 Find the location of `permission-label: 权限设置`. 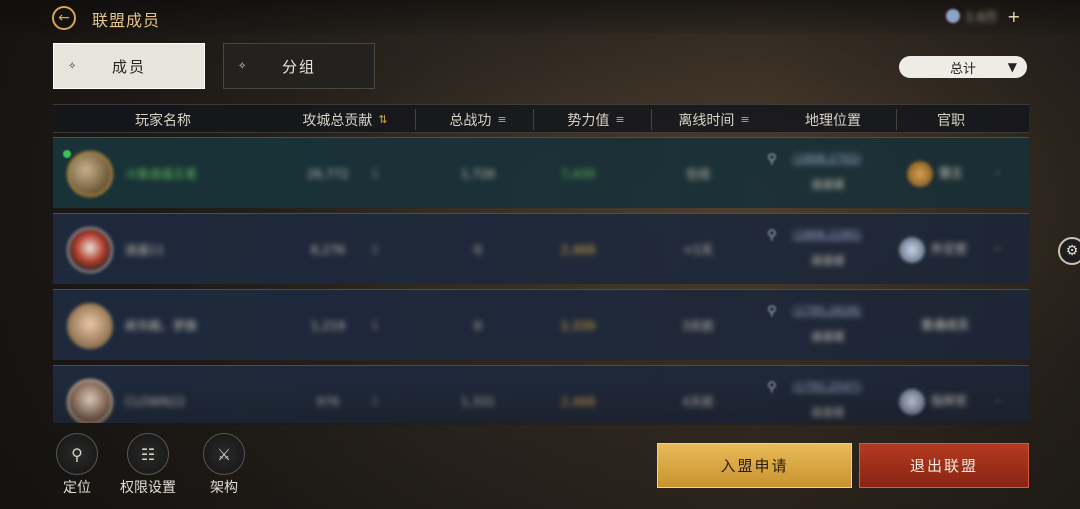

permission-label: 权限设置 is located at coordinates (148, 488).